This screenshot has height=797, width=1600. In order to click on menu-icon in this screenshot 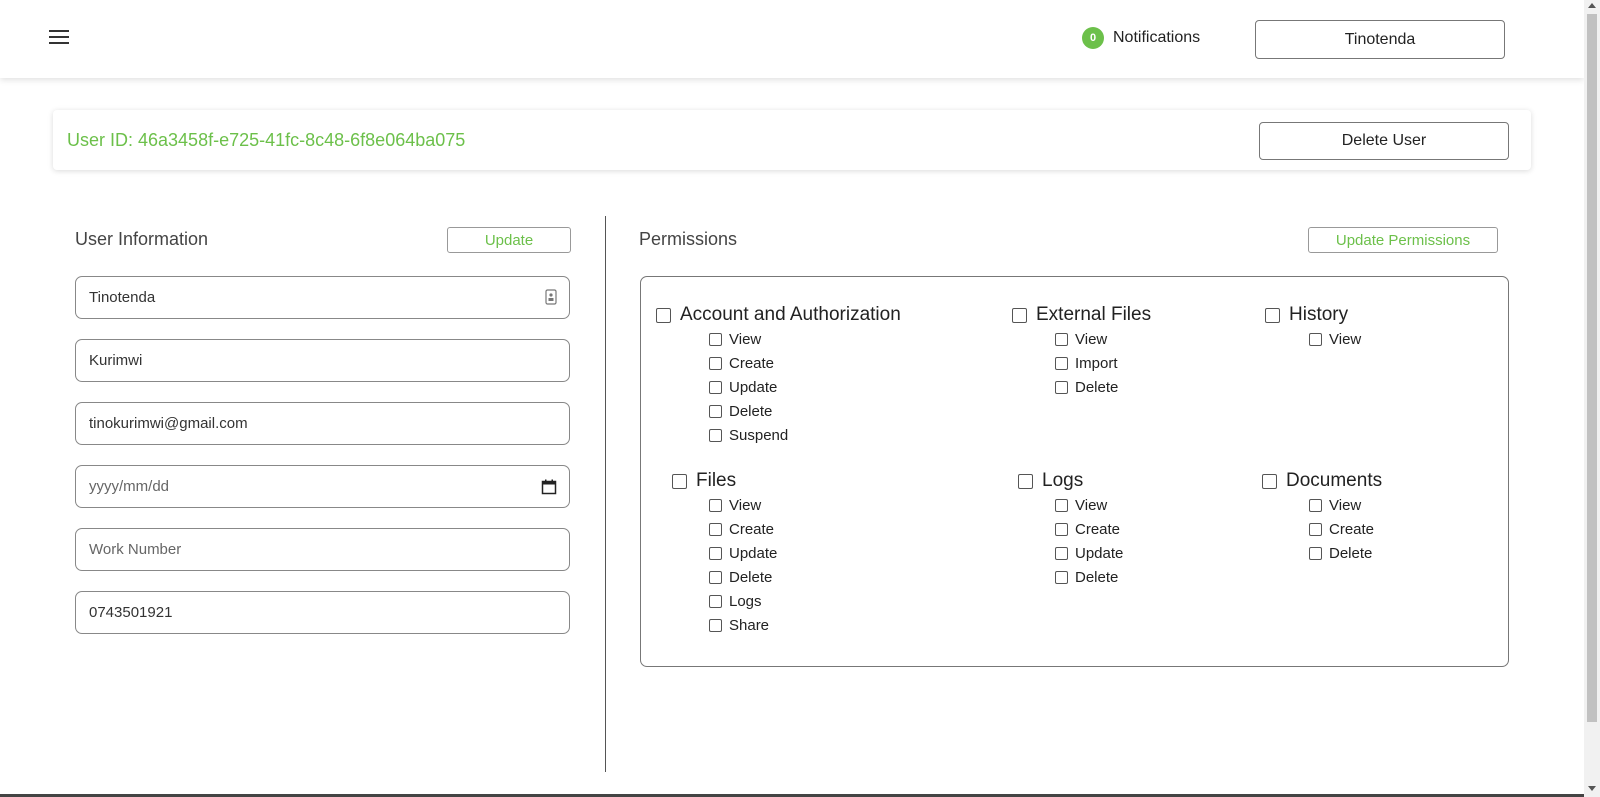, I will do `click(59, 38)`.